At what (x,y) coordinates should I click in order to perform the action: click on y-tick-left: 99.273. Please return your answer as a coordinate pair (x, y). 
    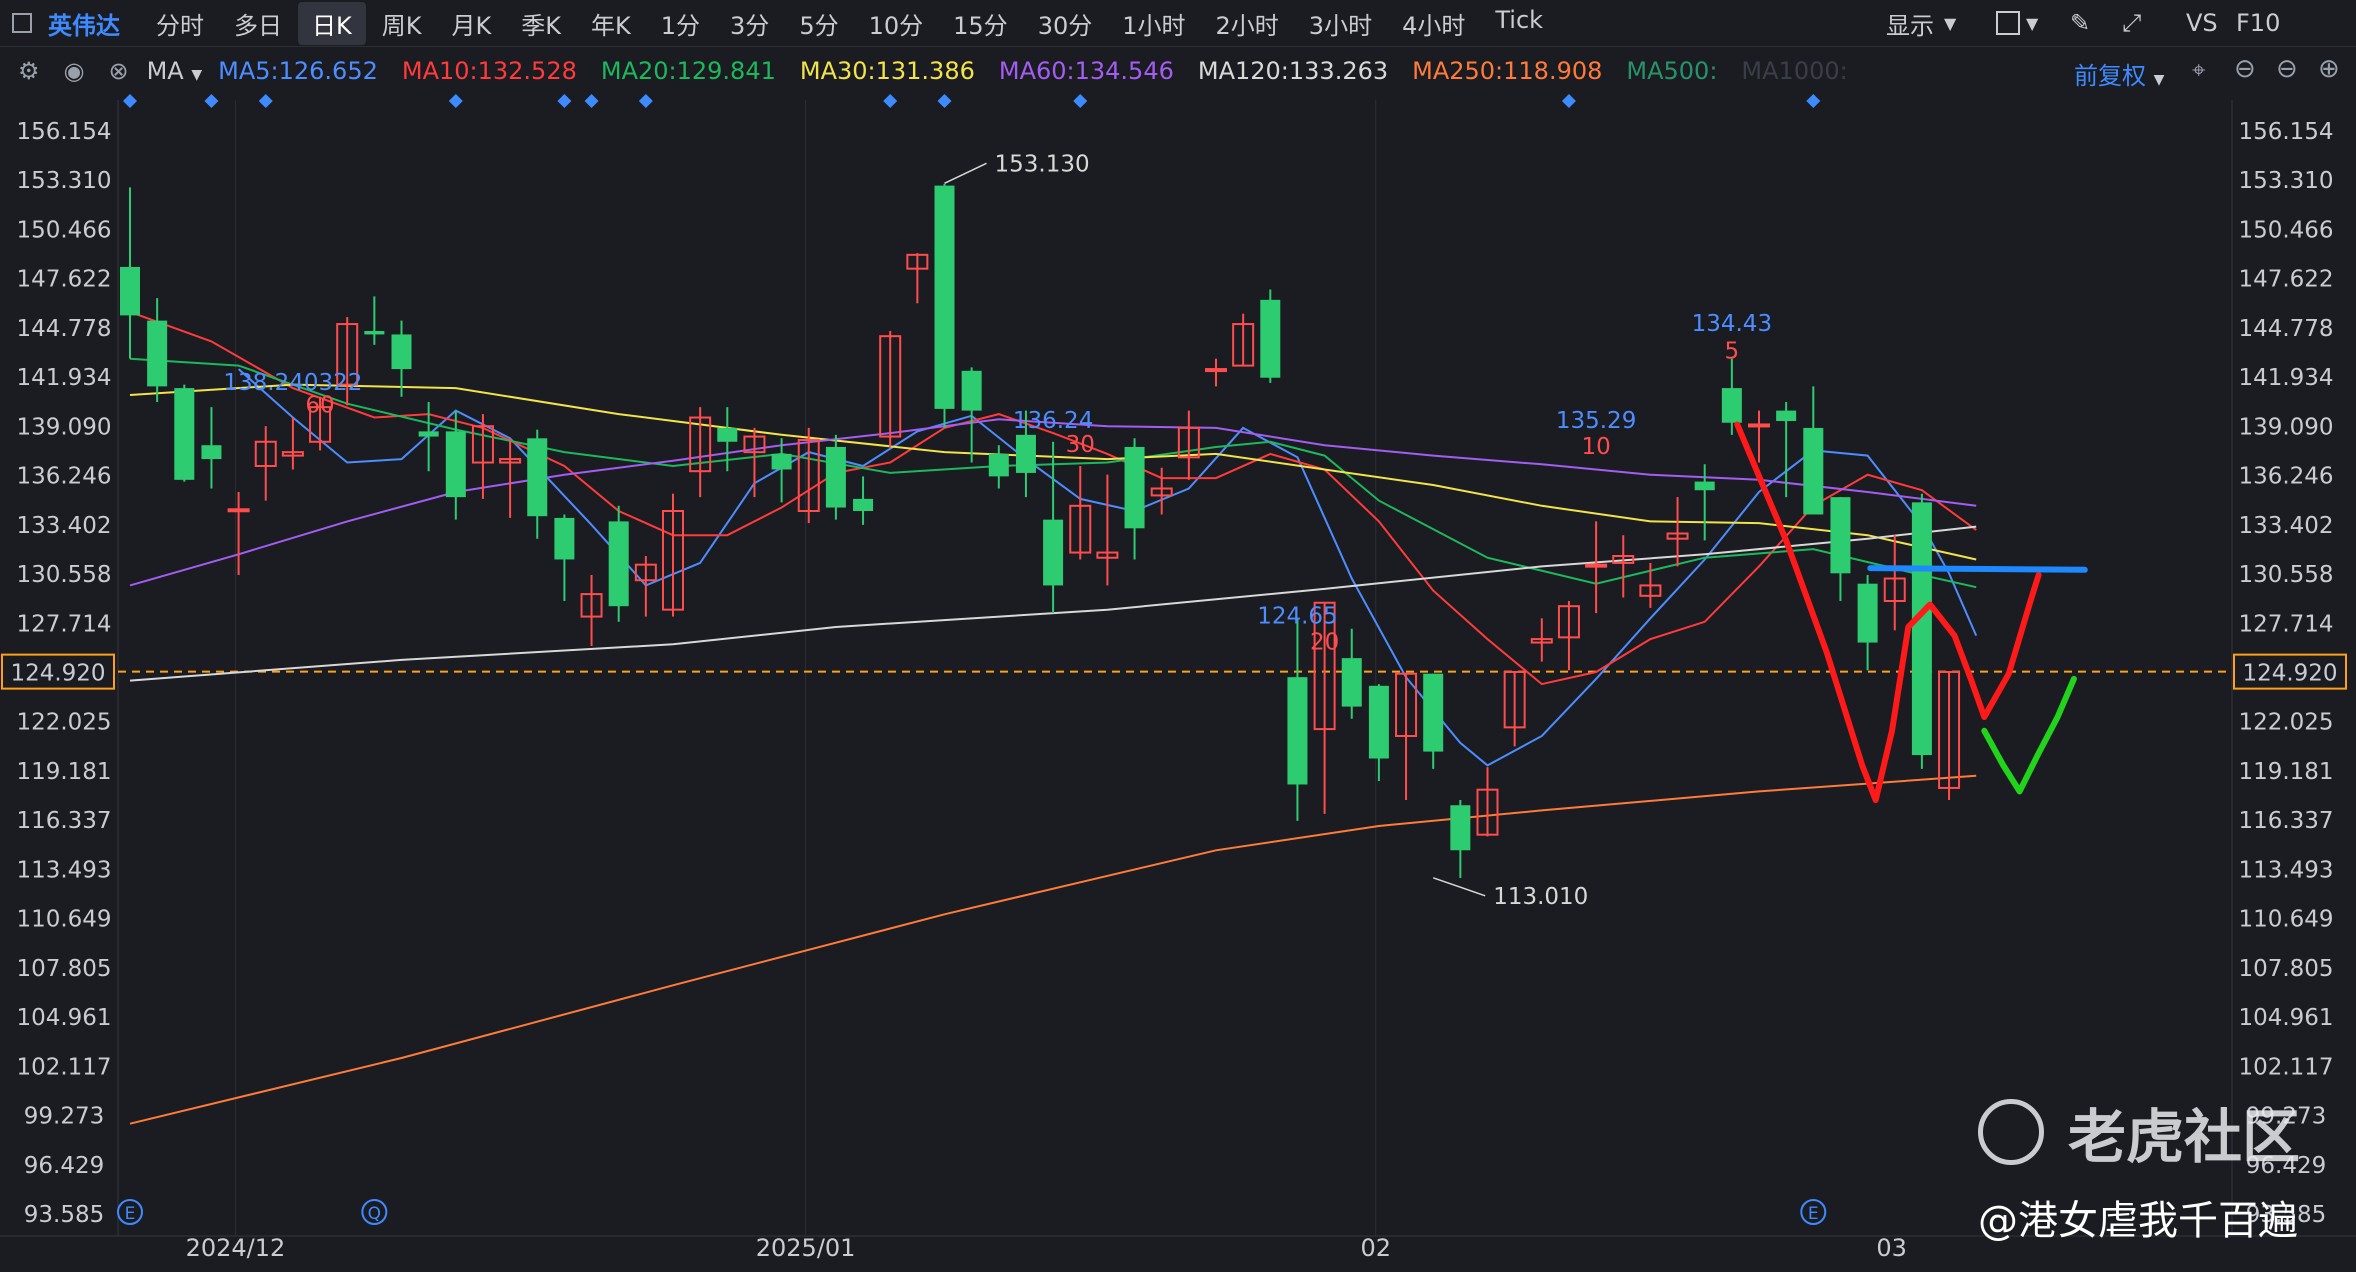
    Looking at the image, I should click on (64, 1117).